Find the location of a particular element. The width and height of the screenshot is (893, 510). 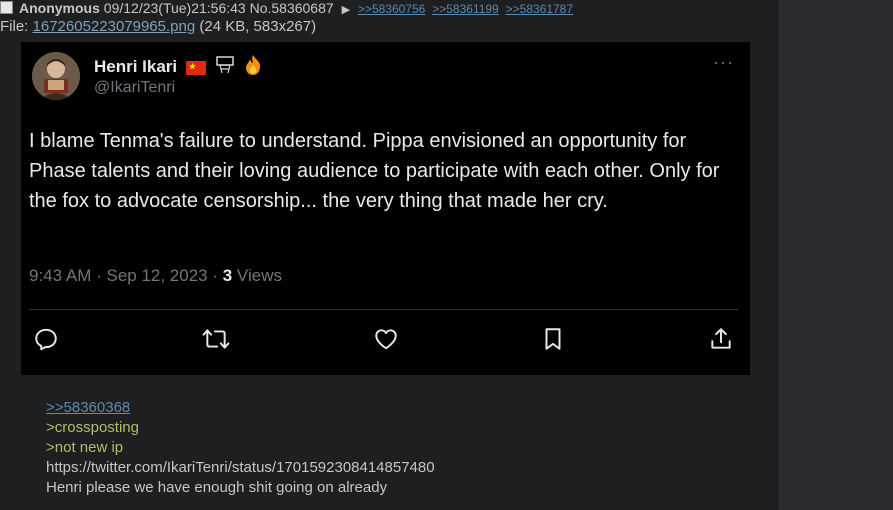

avatar is located at coordinates (56, 76).